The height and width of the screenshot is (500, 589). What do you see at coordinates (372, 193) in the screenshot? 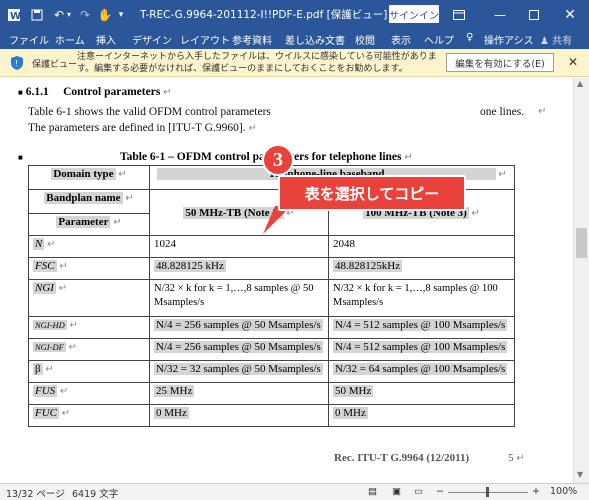
I see `callout-instruction: 表を選択してコピー` at bounding box center [372, 193].